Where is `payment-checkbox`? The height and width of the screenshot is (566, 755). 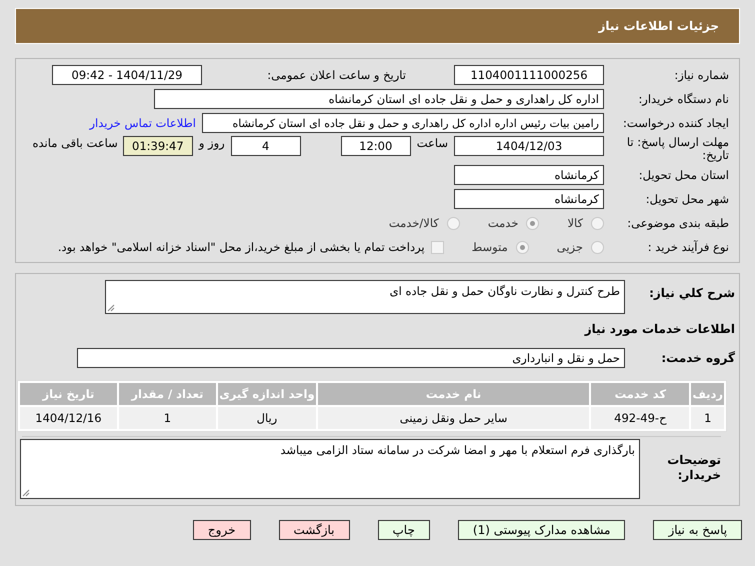
payment-checkbox is located at coordinates (437, 247).